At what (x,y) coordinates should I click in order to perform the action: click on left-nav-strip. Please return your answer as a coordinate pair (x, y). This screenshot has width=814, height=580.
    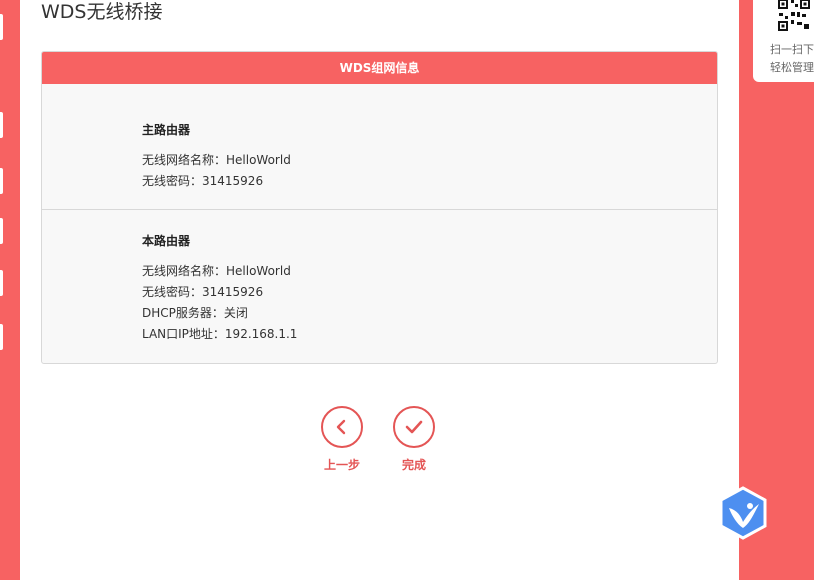
    Looking at the image, I should click on (10, 290).